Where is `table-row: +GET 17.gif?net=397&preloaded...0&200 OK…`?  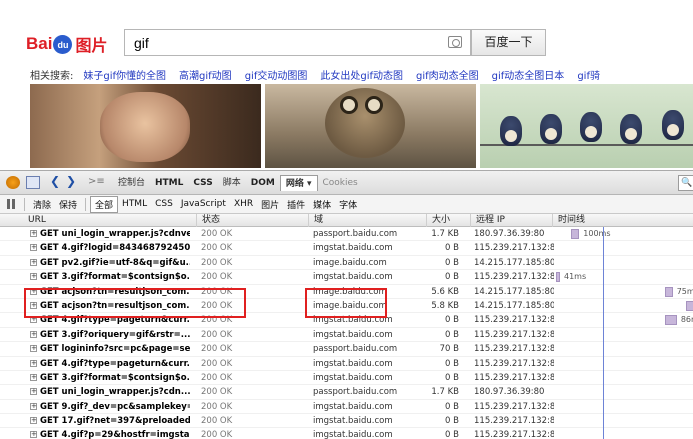
table-row: +GET 17.gif?net=397&preloaded...0&200 OK… is located at coordinates (346, 421).